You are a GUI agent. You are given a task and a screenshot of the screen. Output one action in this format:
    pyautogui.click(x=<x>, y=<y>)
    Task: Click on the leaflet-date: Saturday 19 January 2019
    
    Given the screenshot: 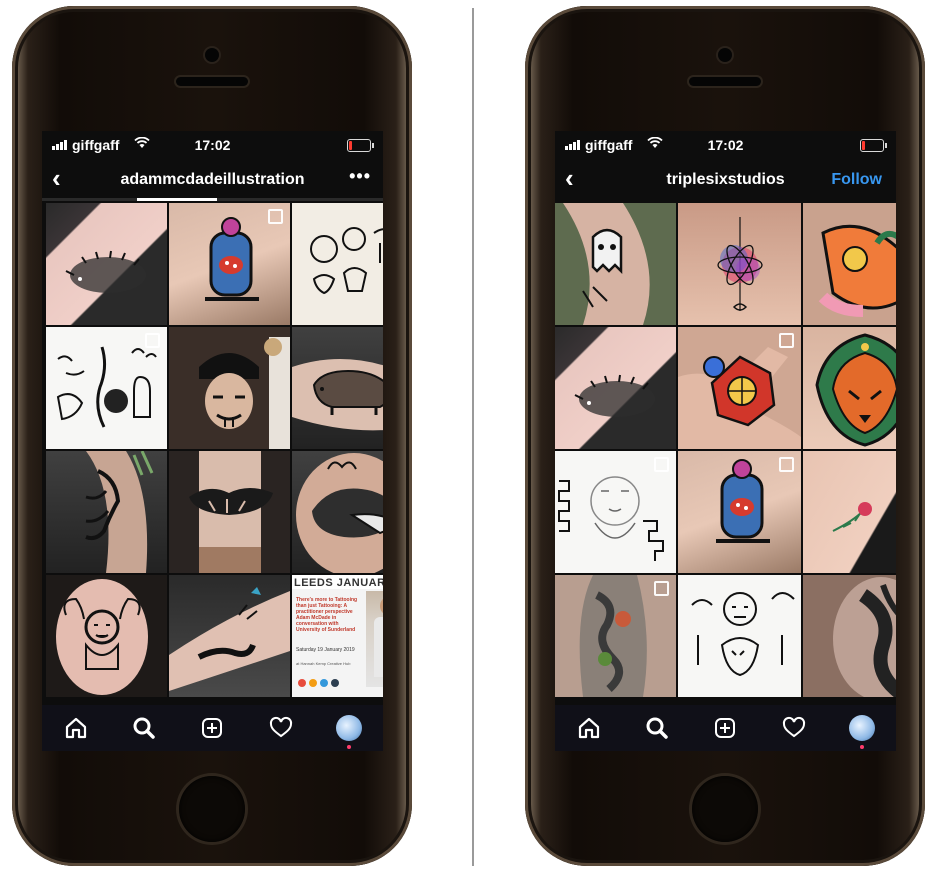 What is the action you would take?
    pyautogui.click(x=325, y=650)
    